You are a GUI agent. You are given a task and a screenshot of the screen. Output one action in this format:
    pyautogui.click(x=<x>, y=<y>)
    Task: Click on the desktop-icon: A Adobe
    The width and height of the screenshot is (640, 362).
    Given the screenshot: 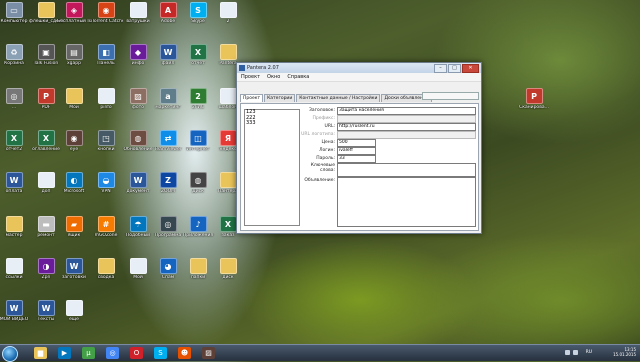 What is the action you would take?
    pyautogui.click(x=168, y=13)
    